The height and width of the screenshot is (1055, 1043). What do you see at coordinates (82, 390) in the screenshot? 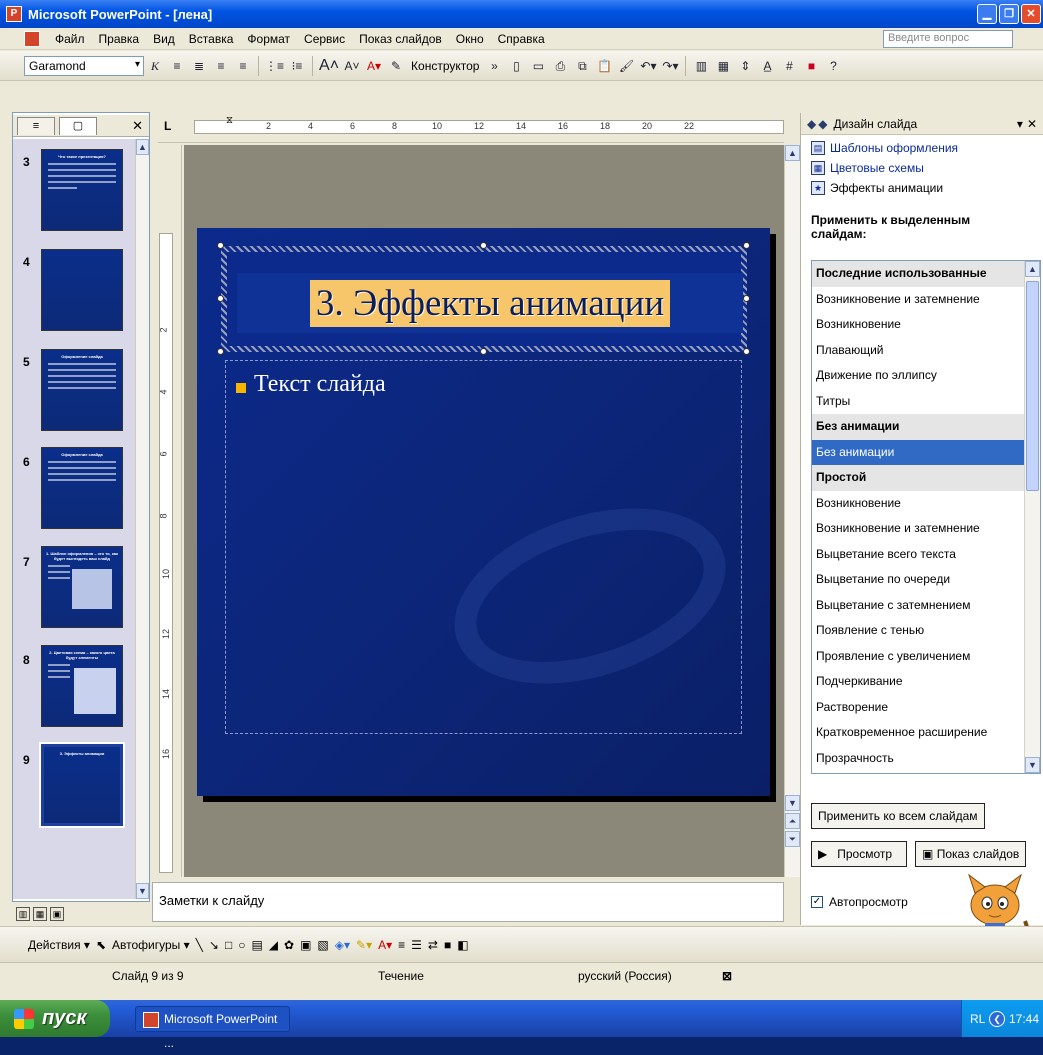
I see `slide-thumbnail-5: Оформление слайда` at bounding box center [82, 390].